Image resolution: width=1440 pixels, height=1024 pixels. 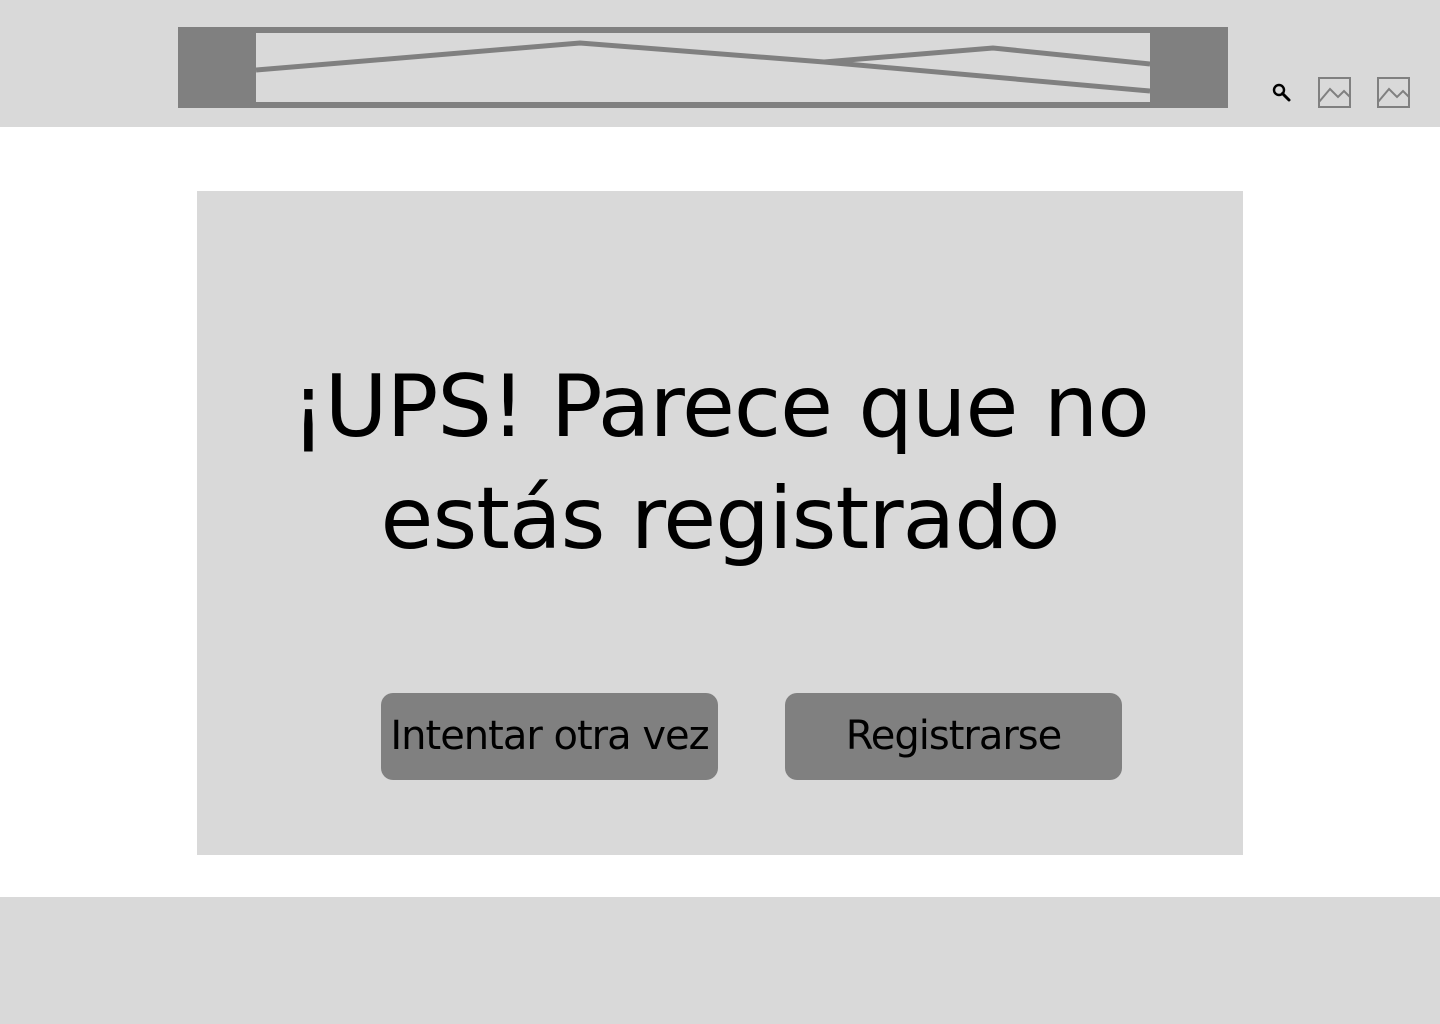 I want to click on footer, so click(x=720, y=960).